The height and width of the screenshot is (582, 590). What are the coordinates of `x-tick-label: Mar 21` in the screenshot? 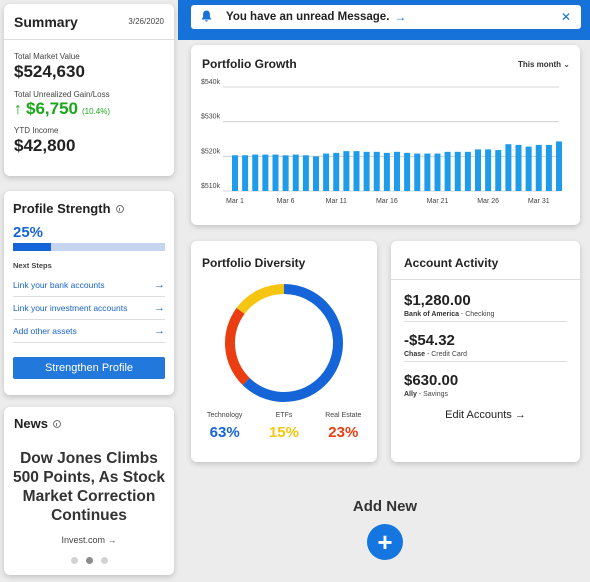 It's located at (438, 201).